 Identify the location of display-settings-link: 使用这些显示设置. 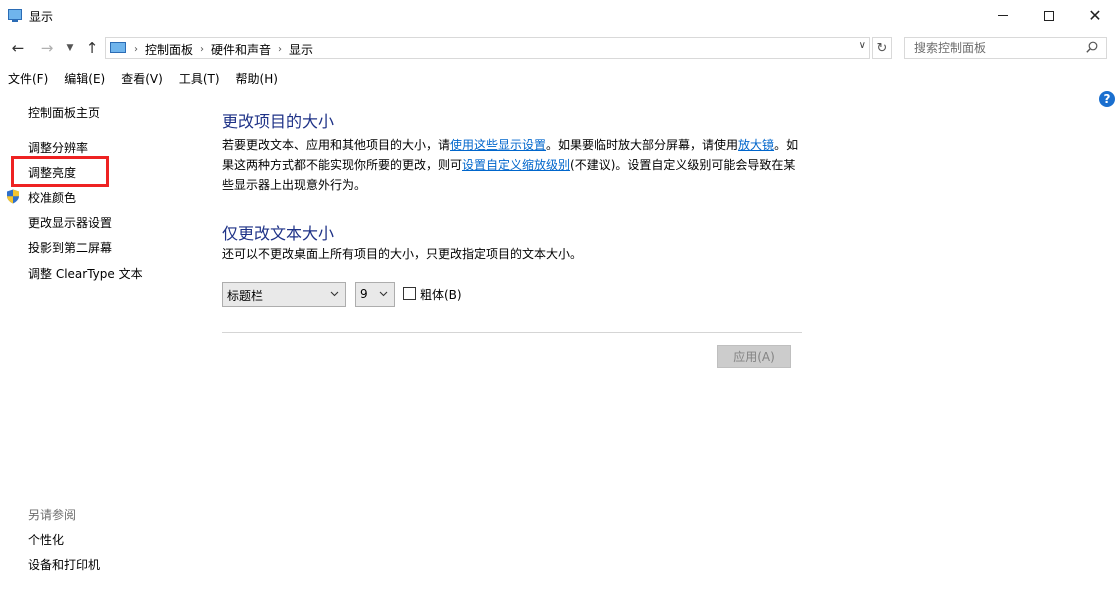
(498, 145).